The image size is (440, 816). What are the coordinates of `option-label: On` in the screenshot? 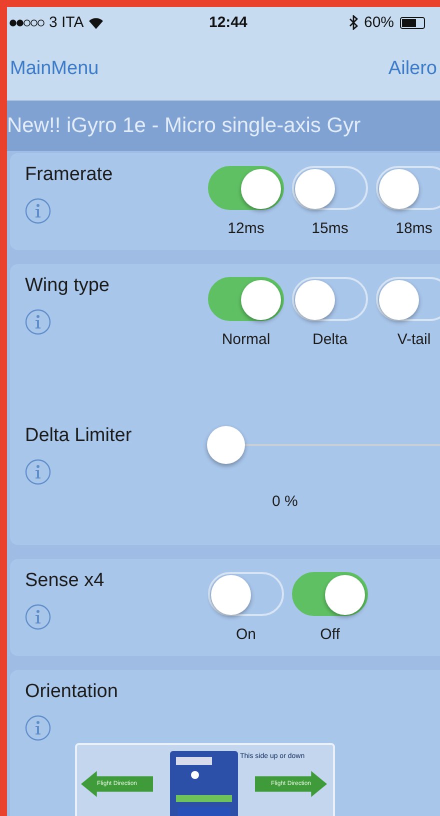 It's located at (246, 634).